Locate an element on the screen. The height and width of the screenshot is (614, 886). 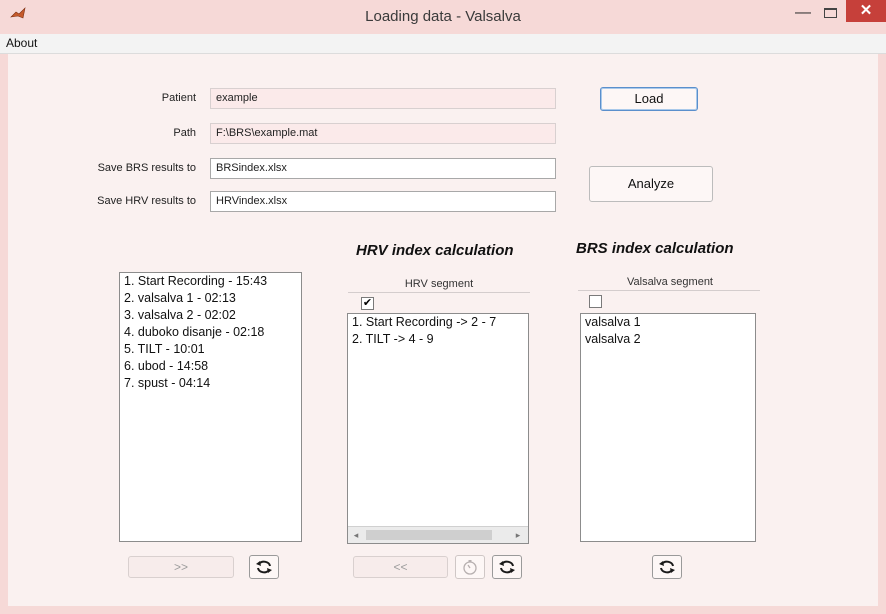
list-item: 3. valsalva 2 - 02:02 is located at coordinates (210, 315).